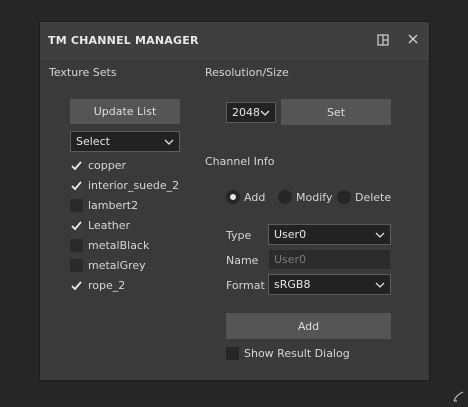 This screenshot has height=407, width=468. I want to click on texture-set-label: Leather, so click(109, 225).